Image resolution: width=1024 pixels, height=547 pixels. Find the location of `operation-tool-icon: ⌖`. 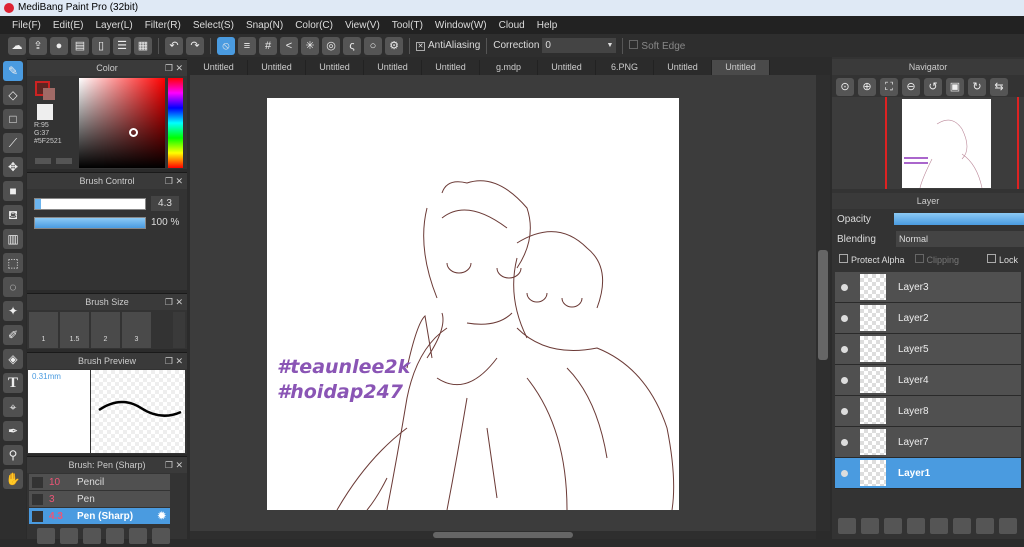

operation-tool-icon: ⌖ is located at coordinates (13, 407).